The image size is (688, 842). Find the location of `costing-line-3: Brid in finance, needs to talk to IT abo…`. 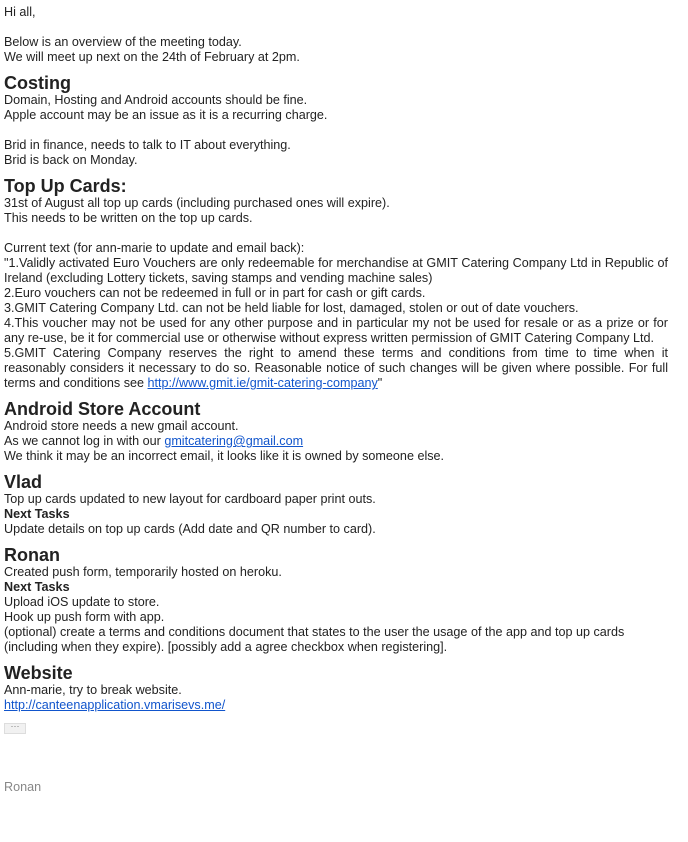

costing-line-3: Brid in finance, needs to talk to IT abo… is located at coordinates (147, 145).